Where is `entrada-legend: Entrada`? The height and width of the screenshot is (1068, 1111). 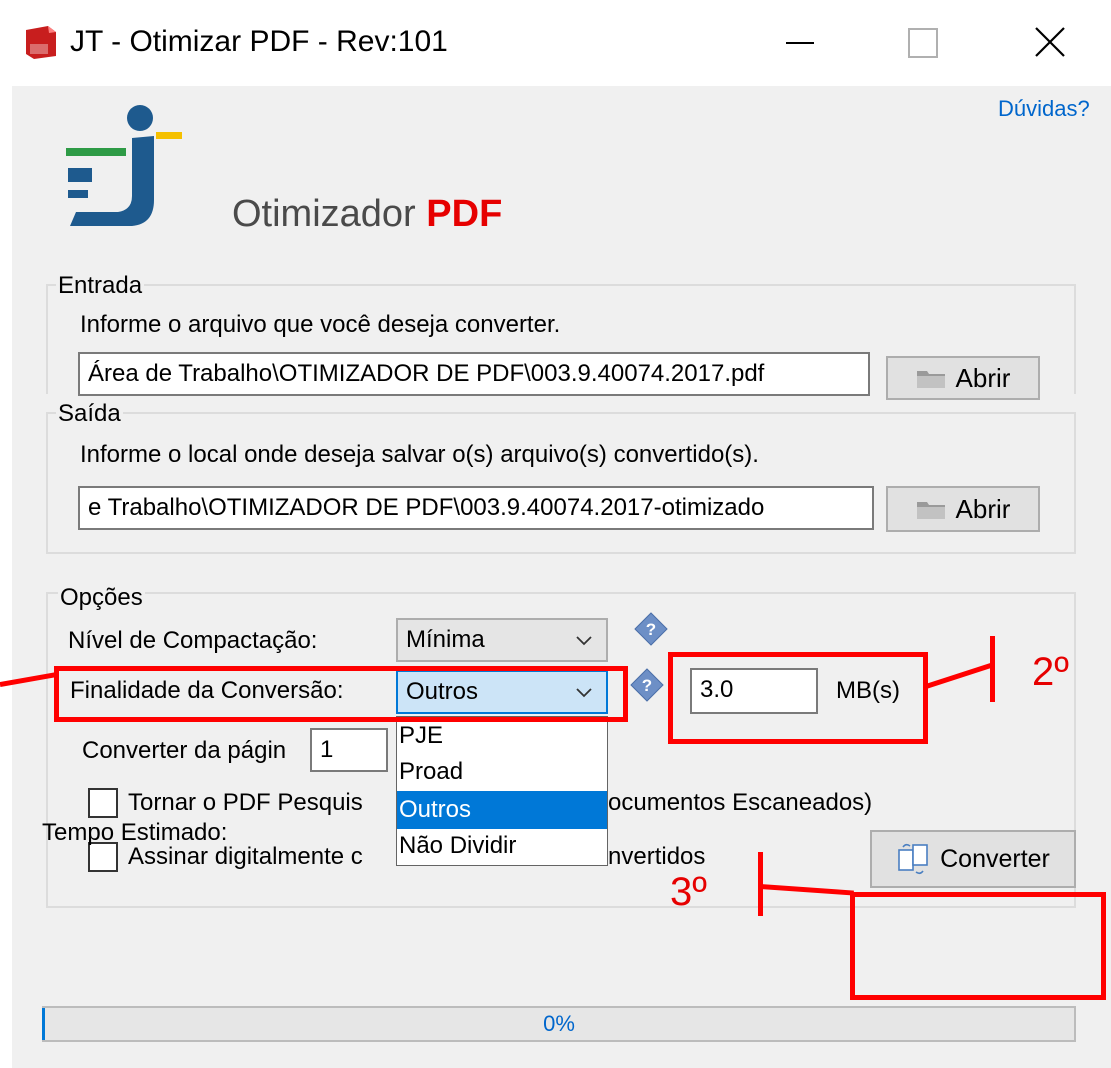
entrada-legend: Entrada is located at coordinates (100, 286).